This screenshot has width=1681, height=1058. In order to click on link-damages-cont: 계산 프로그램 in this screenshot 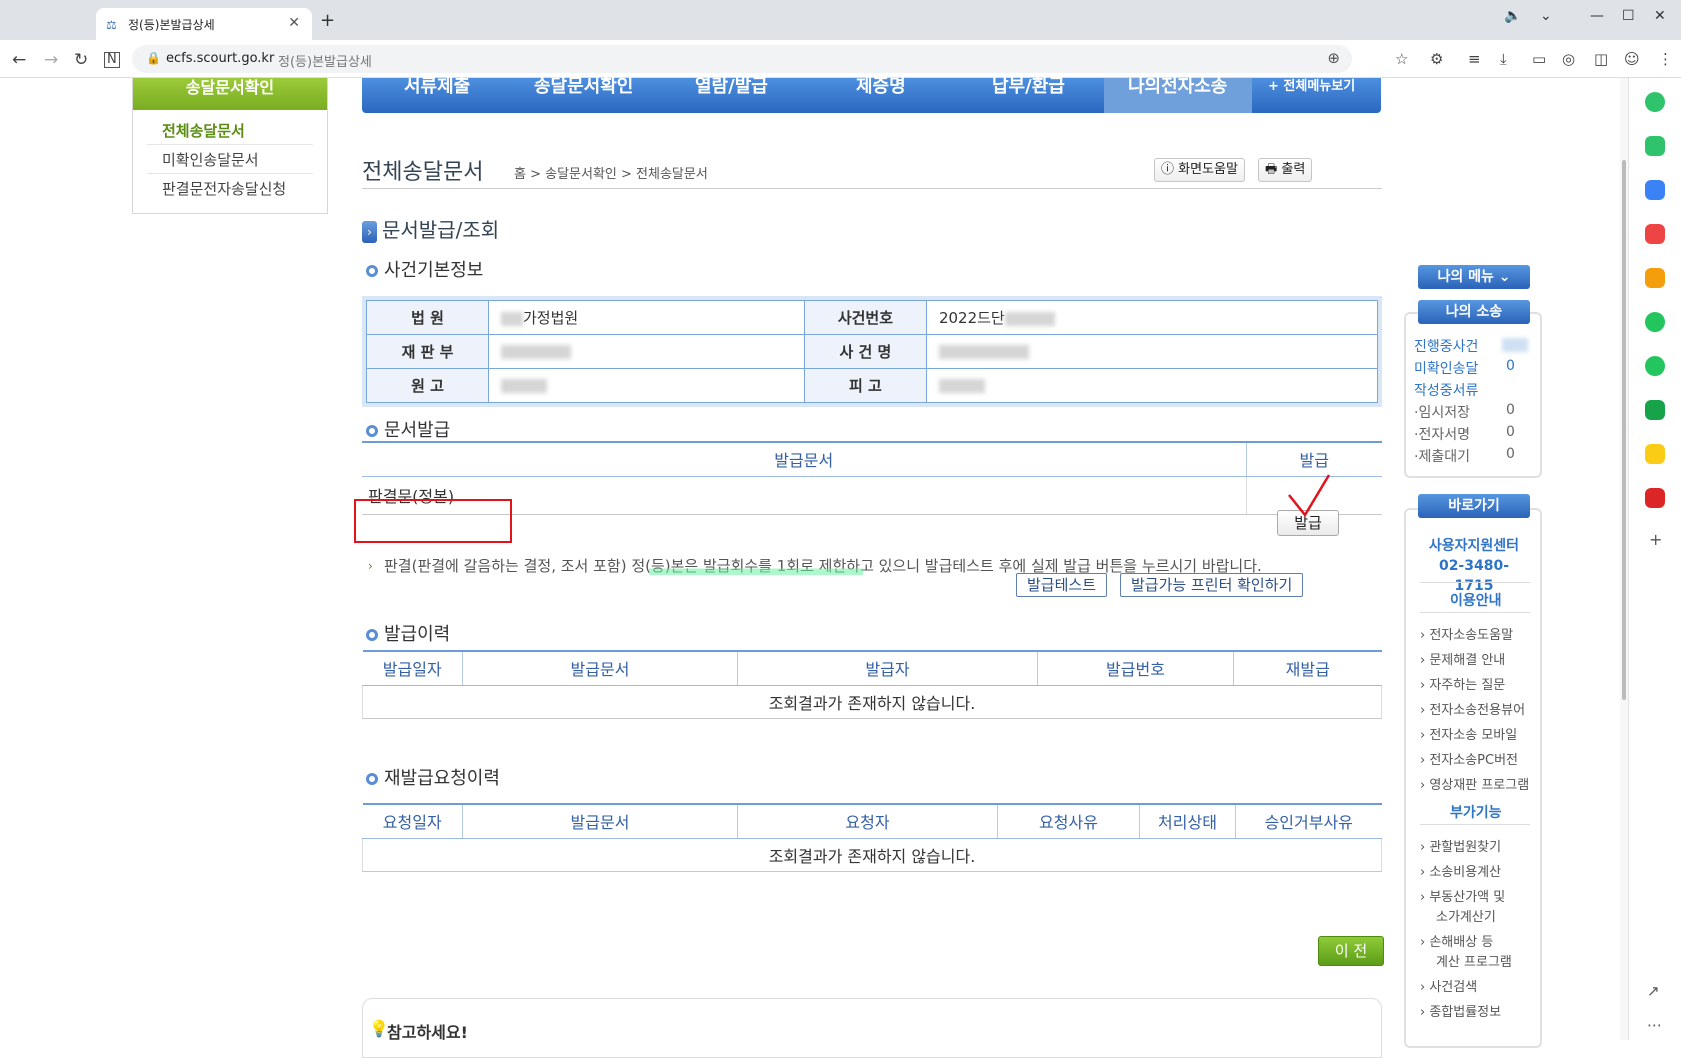, I will do `click(1474, 960)`.